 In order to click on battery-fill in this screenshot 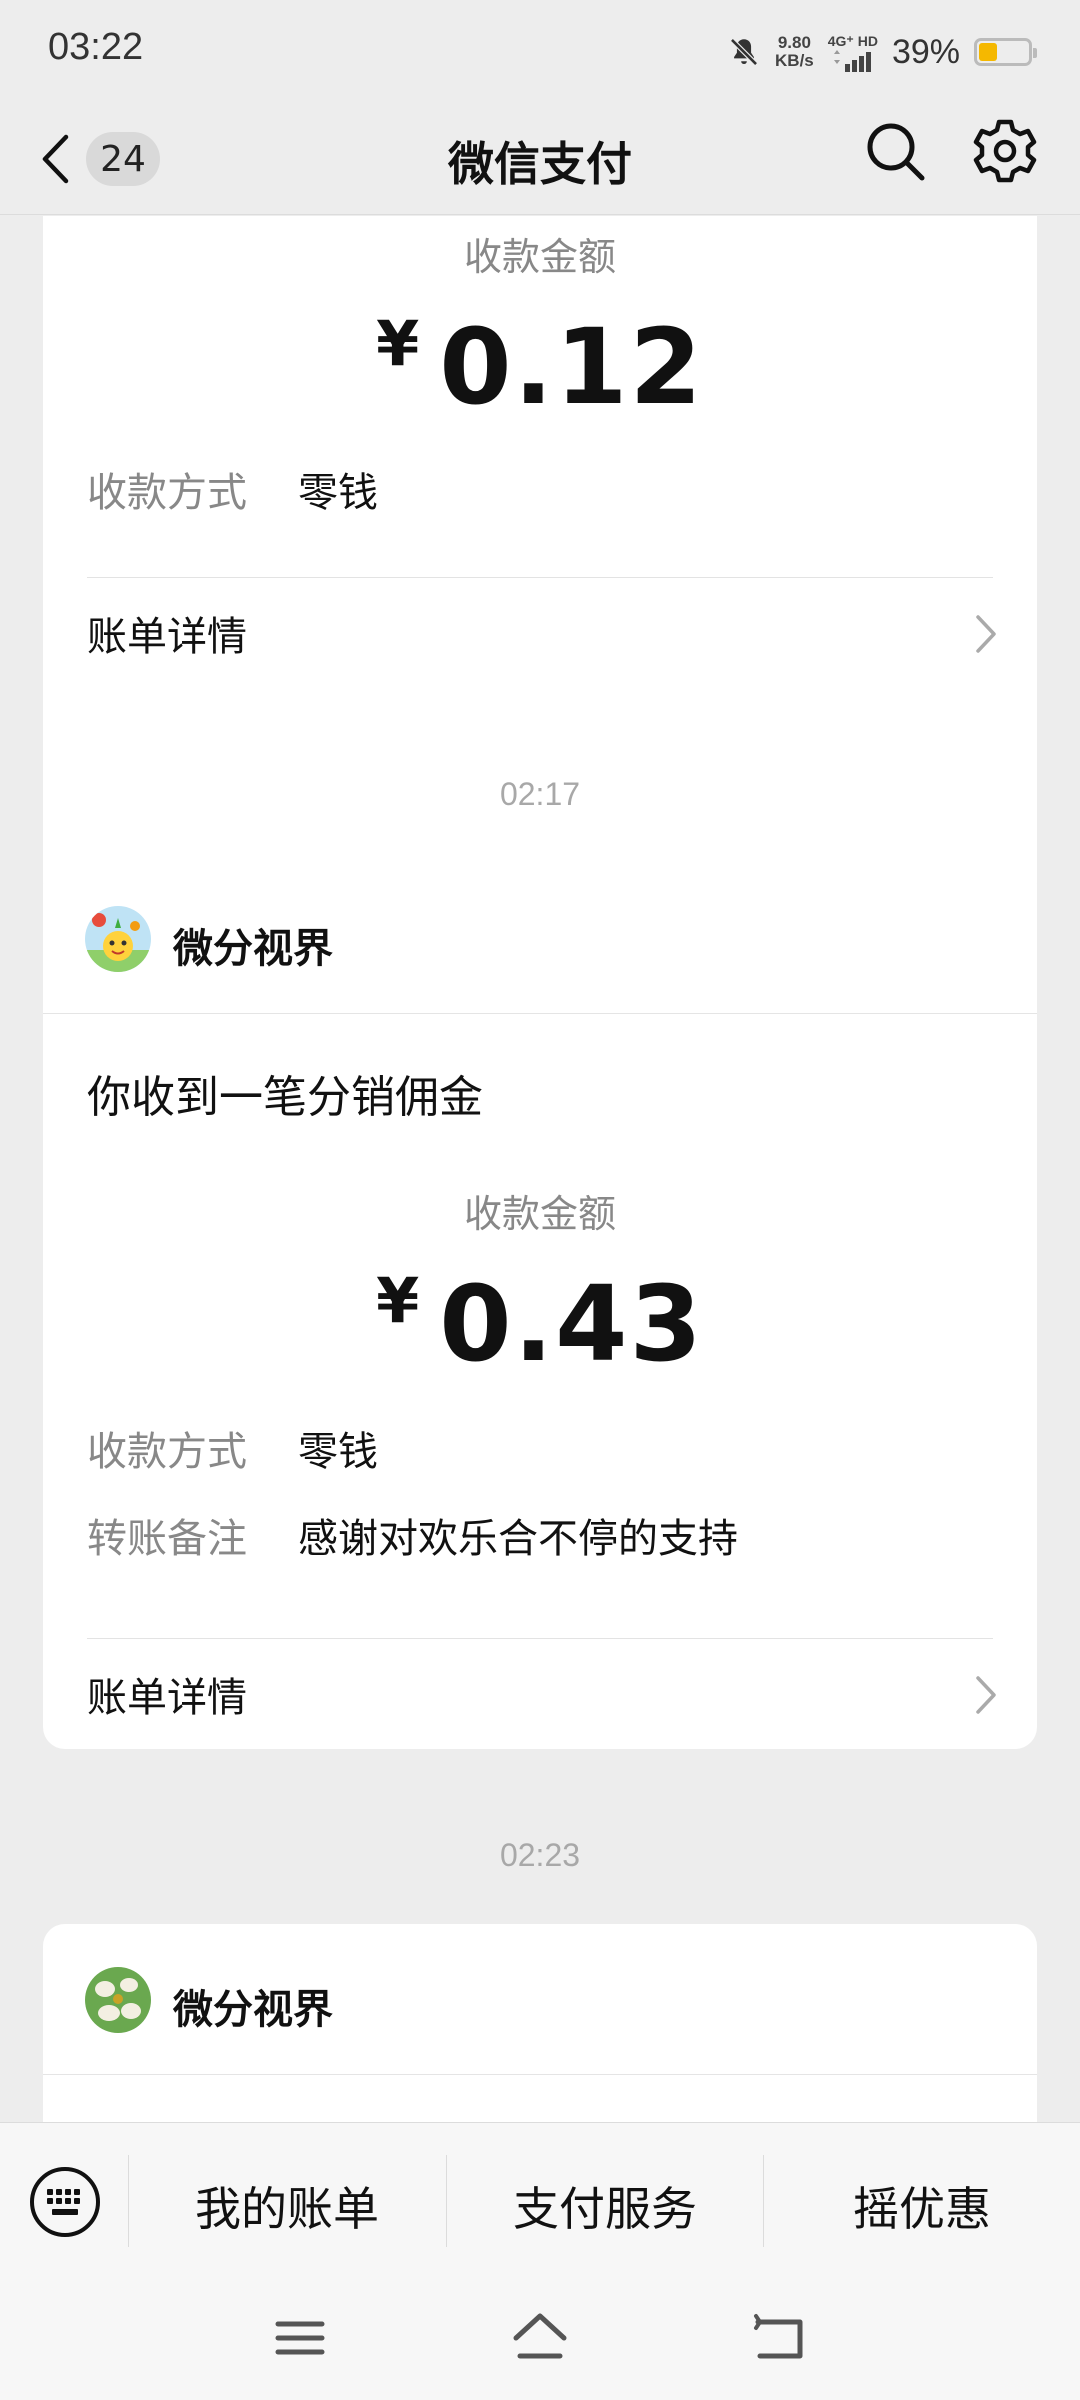, I will do `click(988, 52)`.